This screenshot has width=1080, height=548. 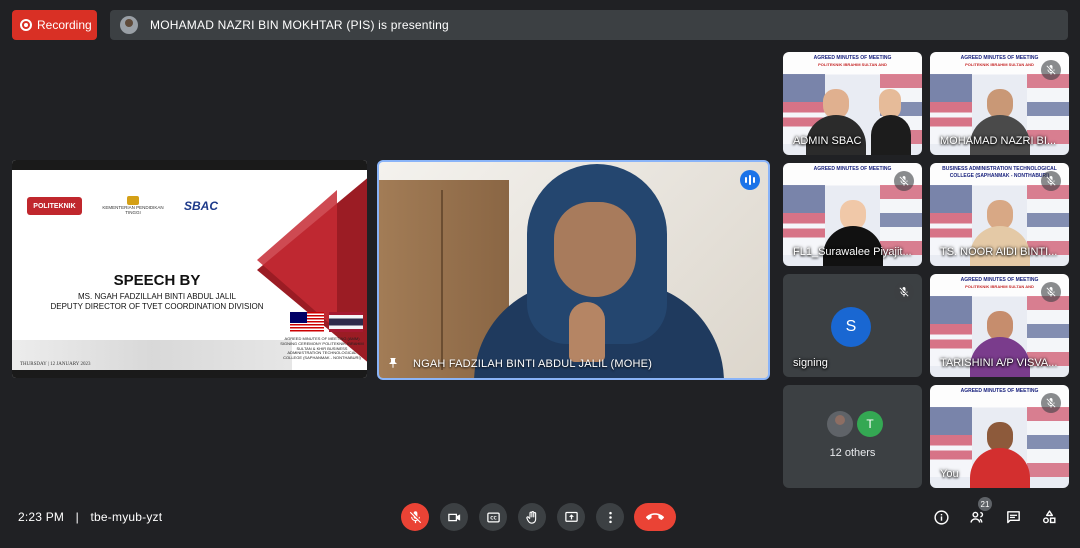 I want to click on slide-date: THURSDAY | 12 JANUARY 2023, so click(x=55, y=364).